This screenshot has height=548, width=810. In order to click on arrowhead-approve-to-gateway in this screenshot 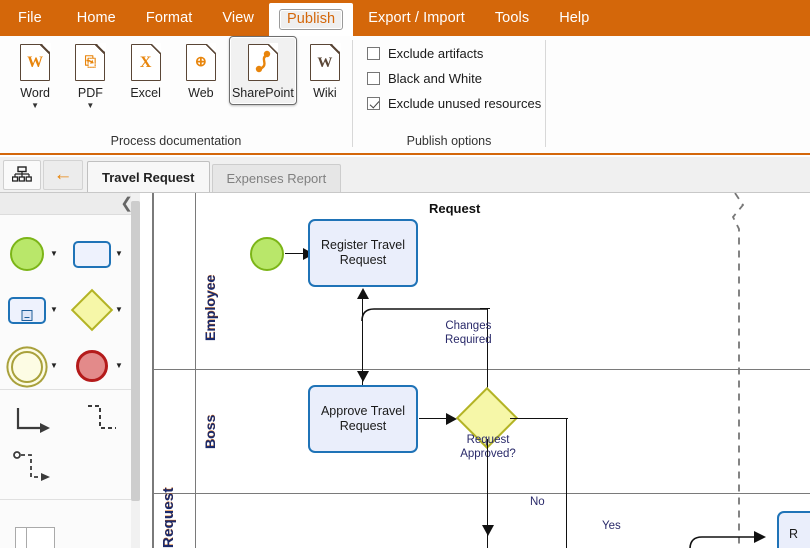, I will do `click(451, 419)`.